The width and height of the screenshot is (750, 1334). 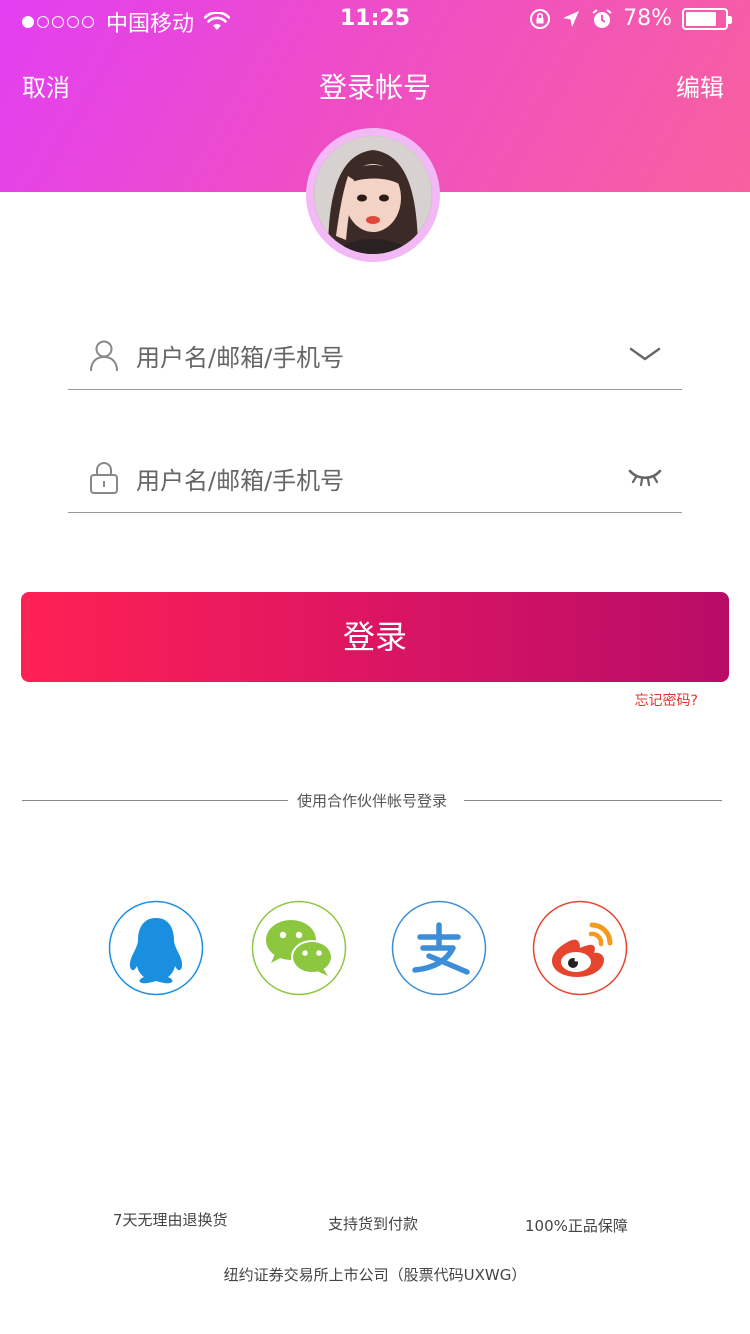 I want to click on password-input: 用户名/邮箱/手机号, so click(x=240, y=478).